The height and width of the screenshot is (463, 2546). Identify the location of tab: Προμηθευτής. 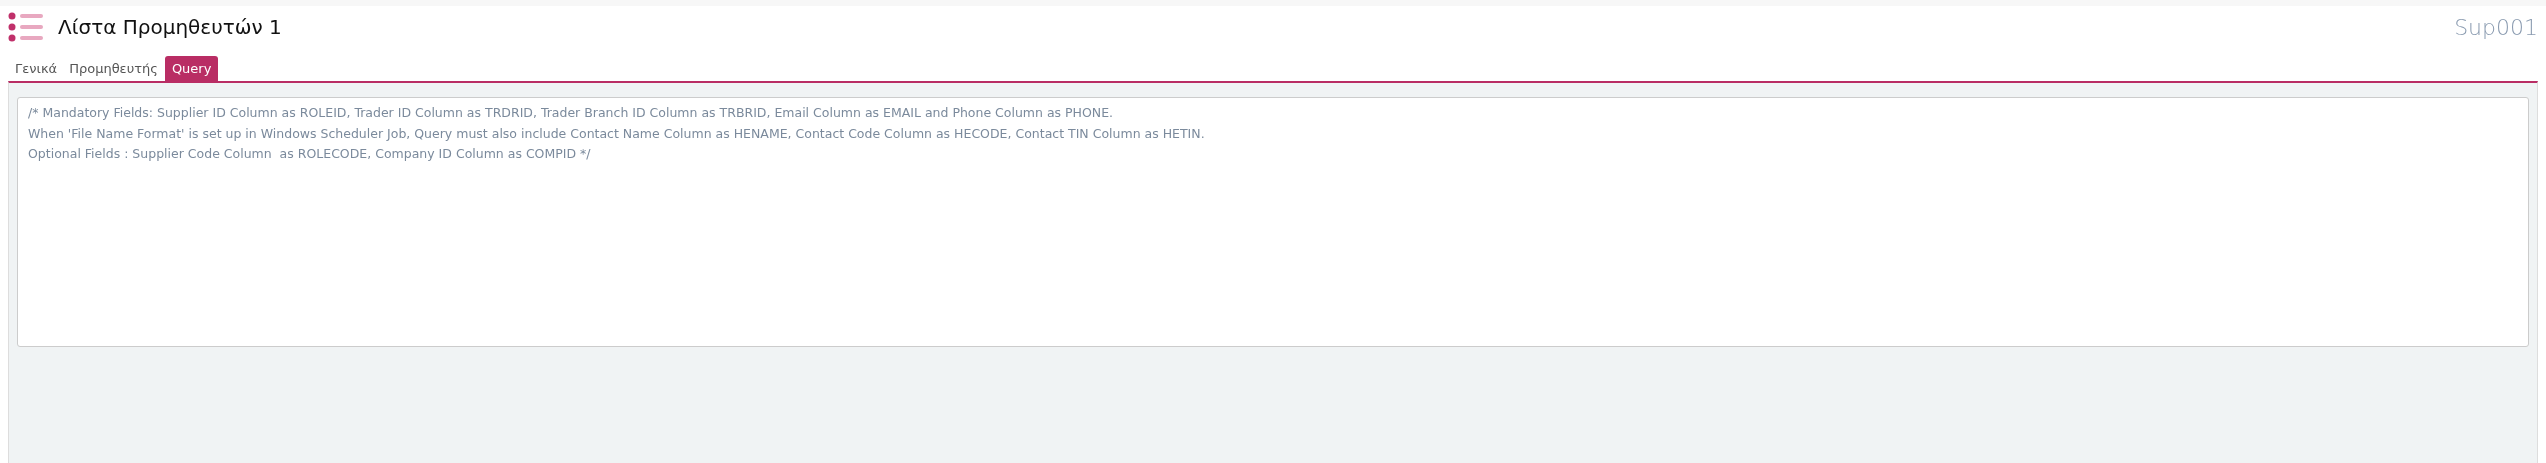
(113, 68).